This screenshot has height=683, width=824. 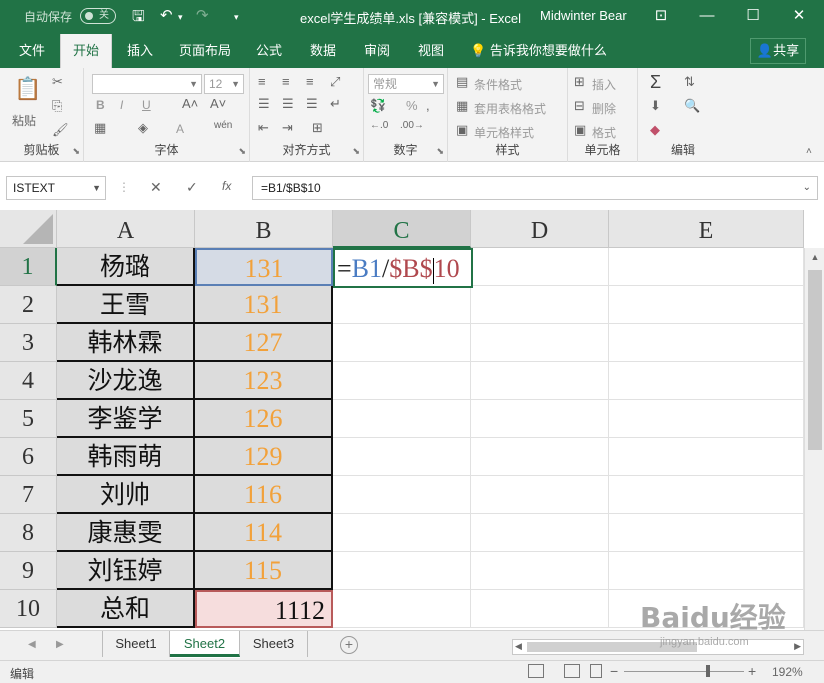 What do you see at coordinates (269, 51) in the screenshot?
I see `tab-formulas: 公式` at bounding box center [269, 51].